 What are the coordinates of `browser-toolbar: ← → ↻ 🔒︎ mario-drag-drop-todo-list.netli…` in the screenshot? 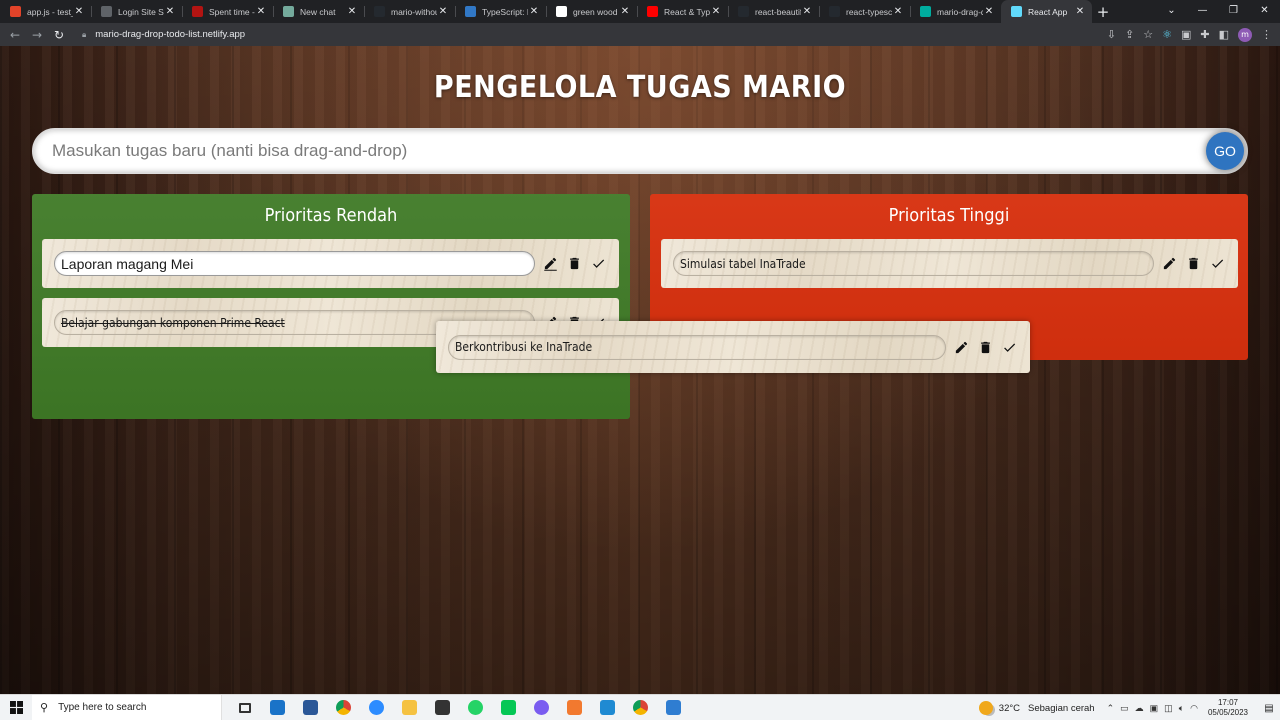 It's located at (640, 34).